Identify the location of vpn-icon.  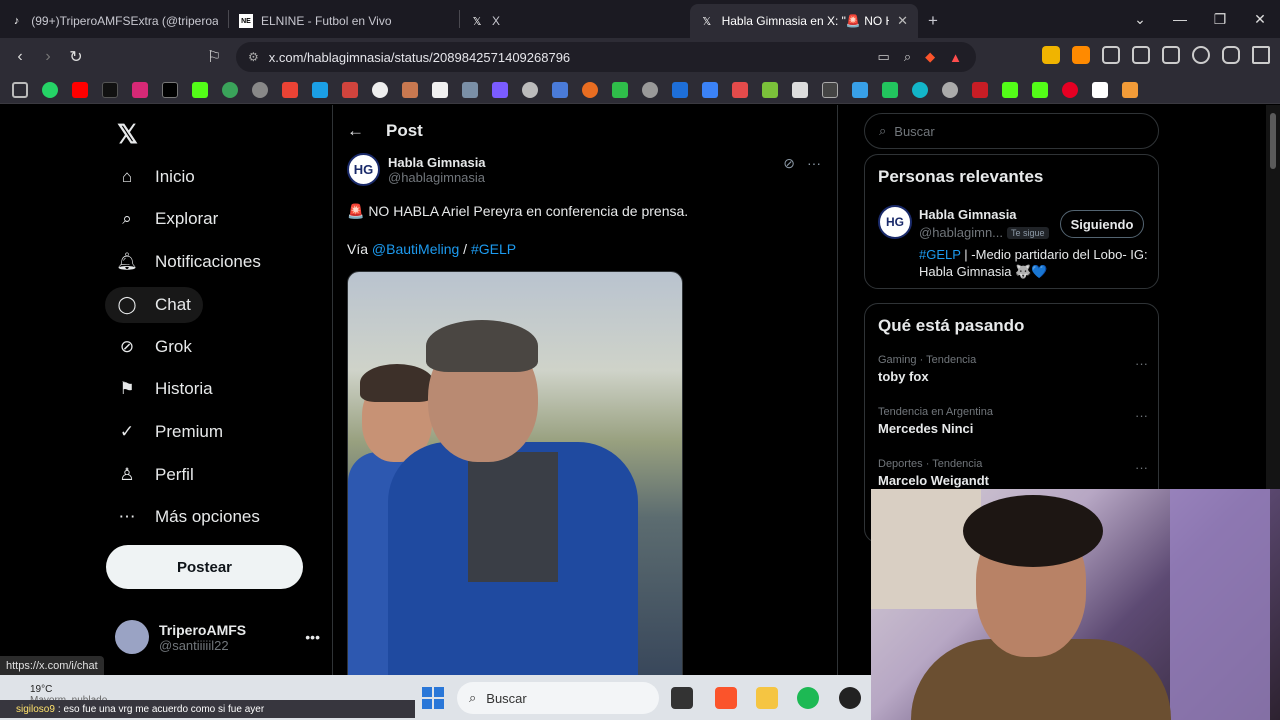
(1231, 55).